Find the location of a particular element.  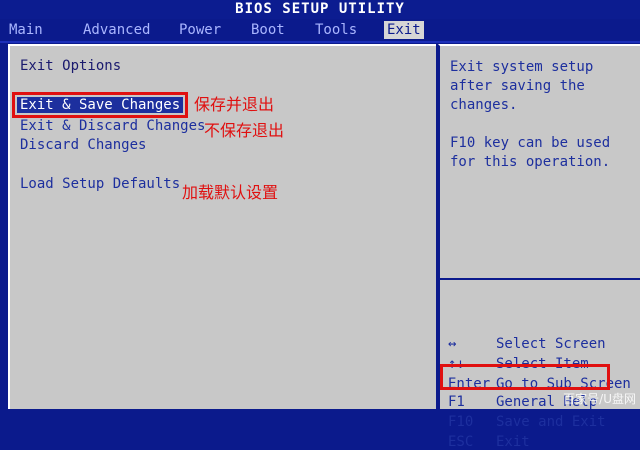

legend-row: ↔ Select Screen is located at coordinates (527, 344).